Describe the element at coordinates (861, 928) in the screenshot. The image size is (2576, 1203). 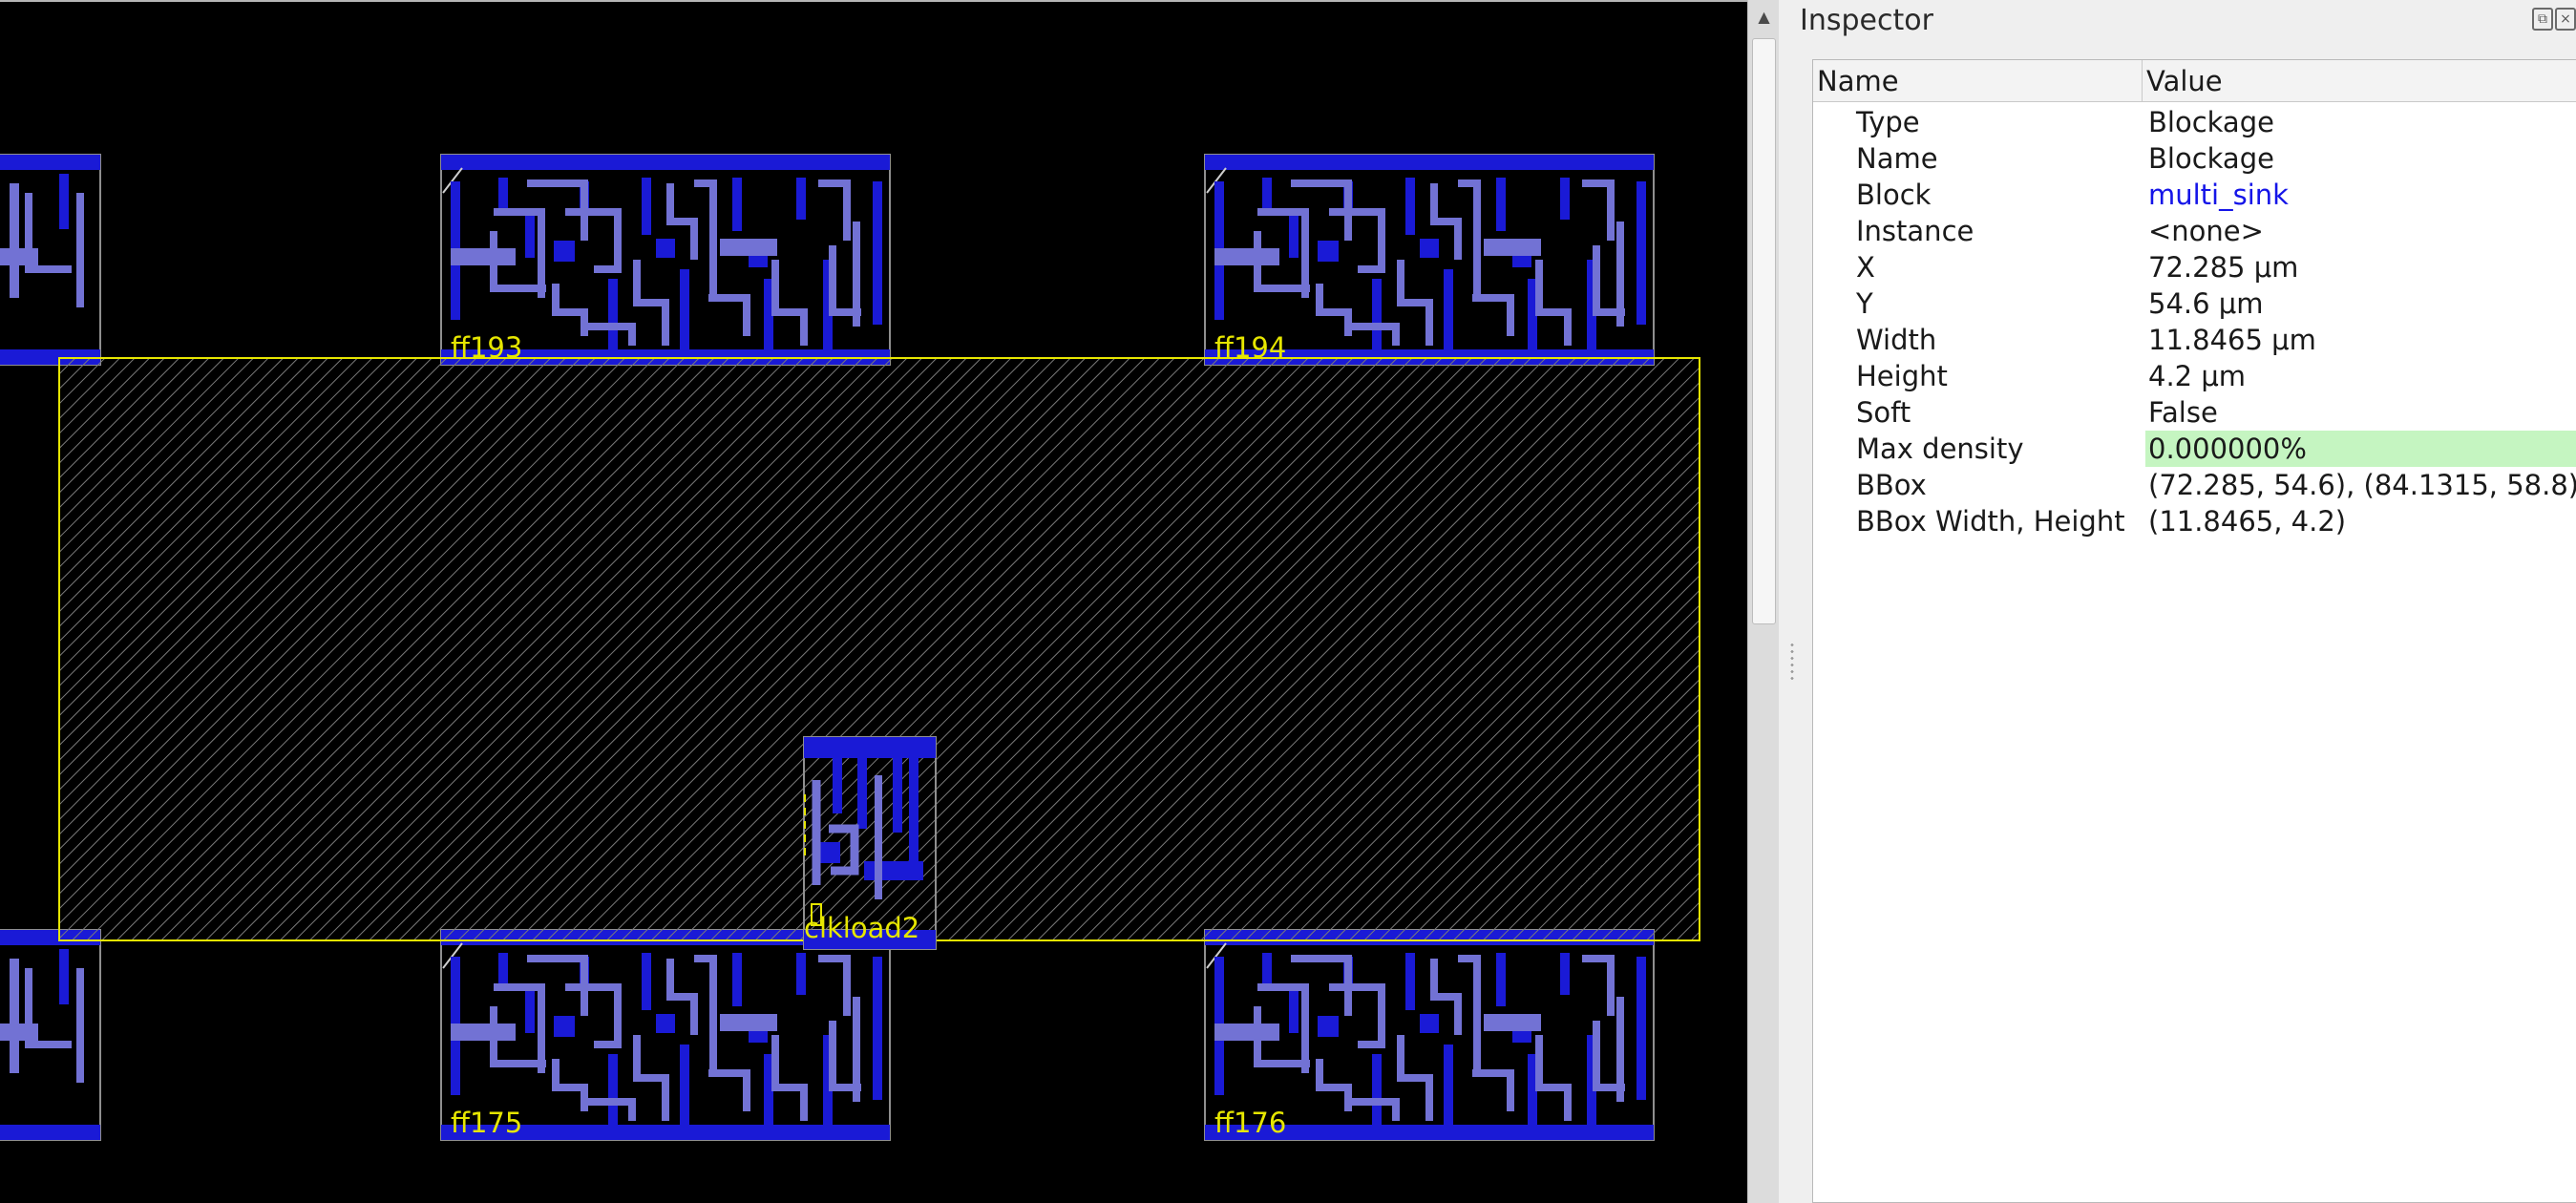
I see `label-clkload2: clkload2` at that location.